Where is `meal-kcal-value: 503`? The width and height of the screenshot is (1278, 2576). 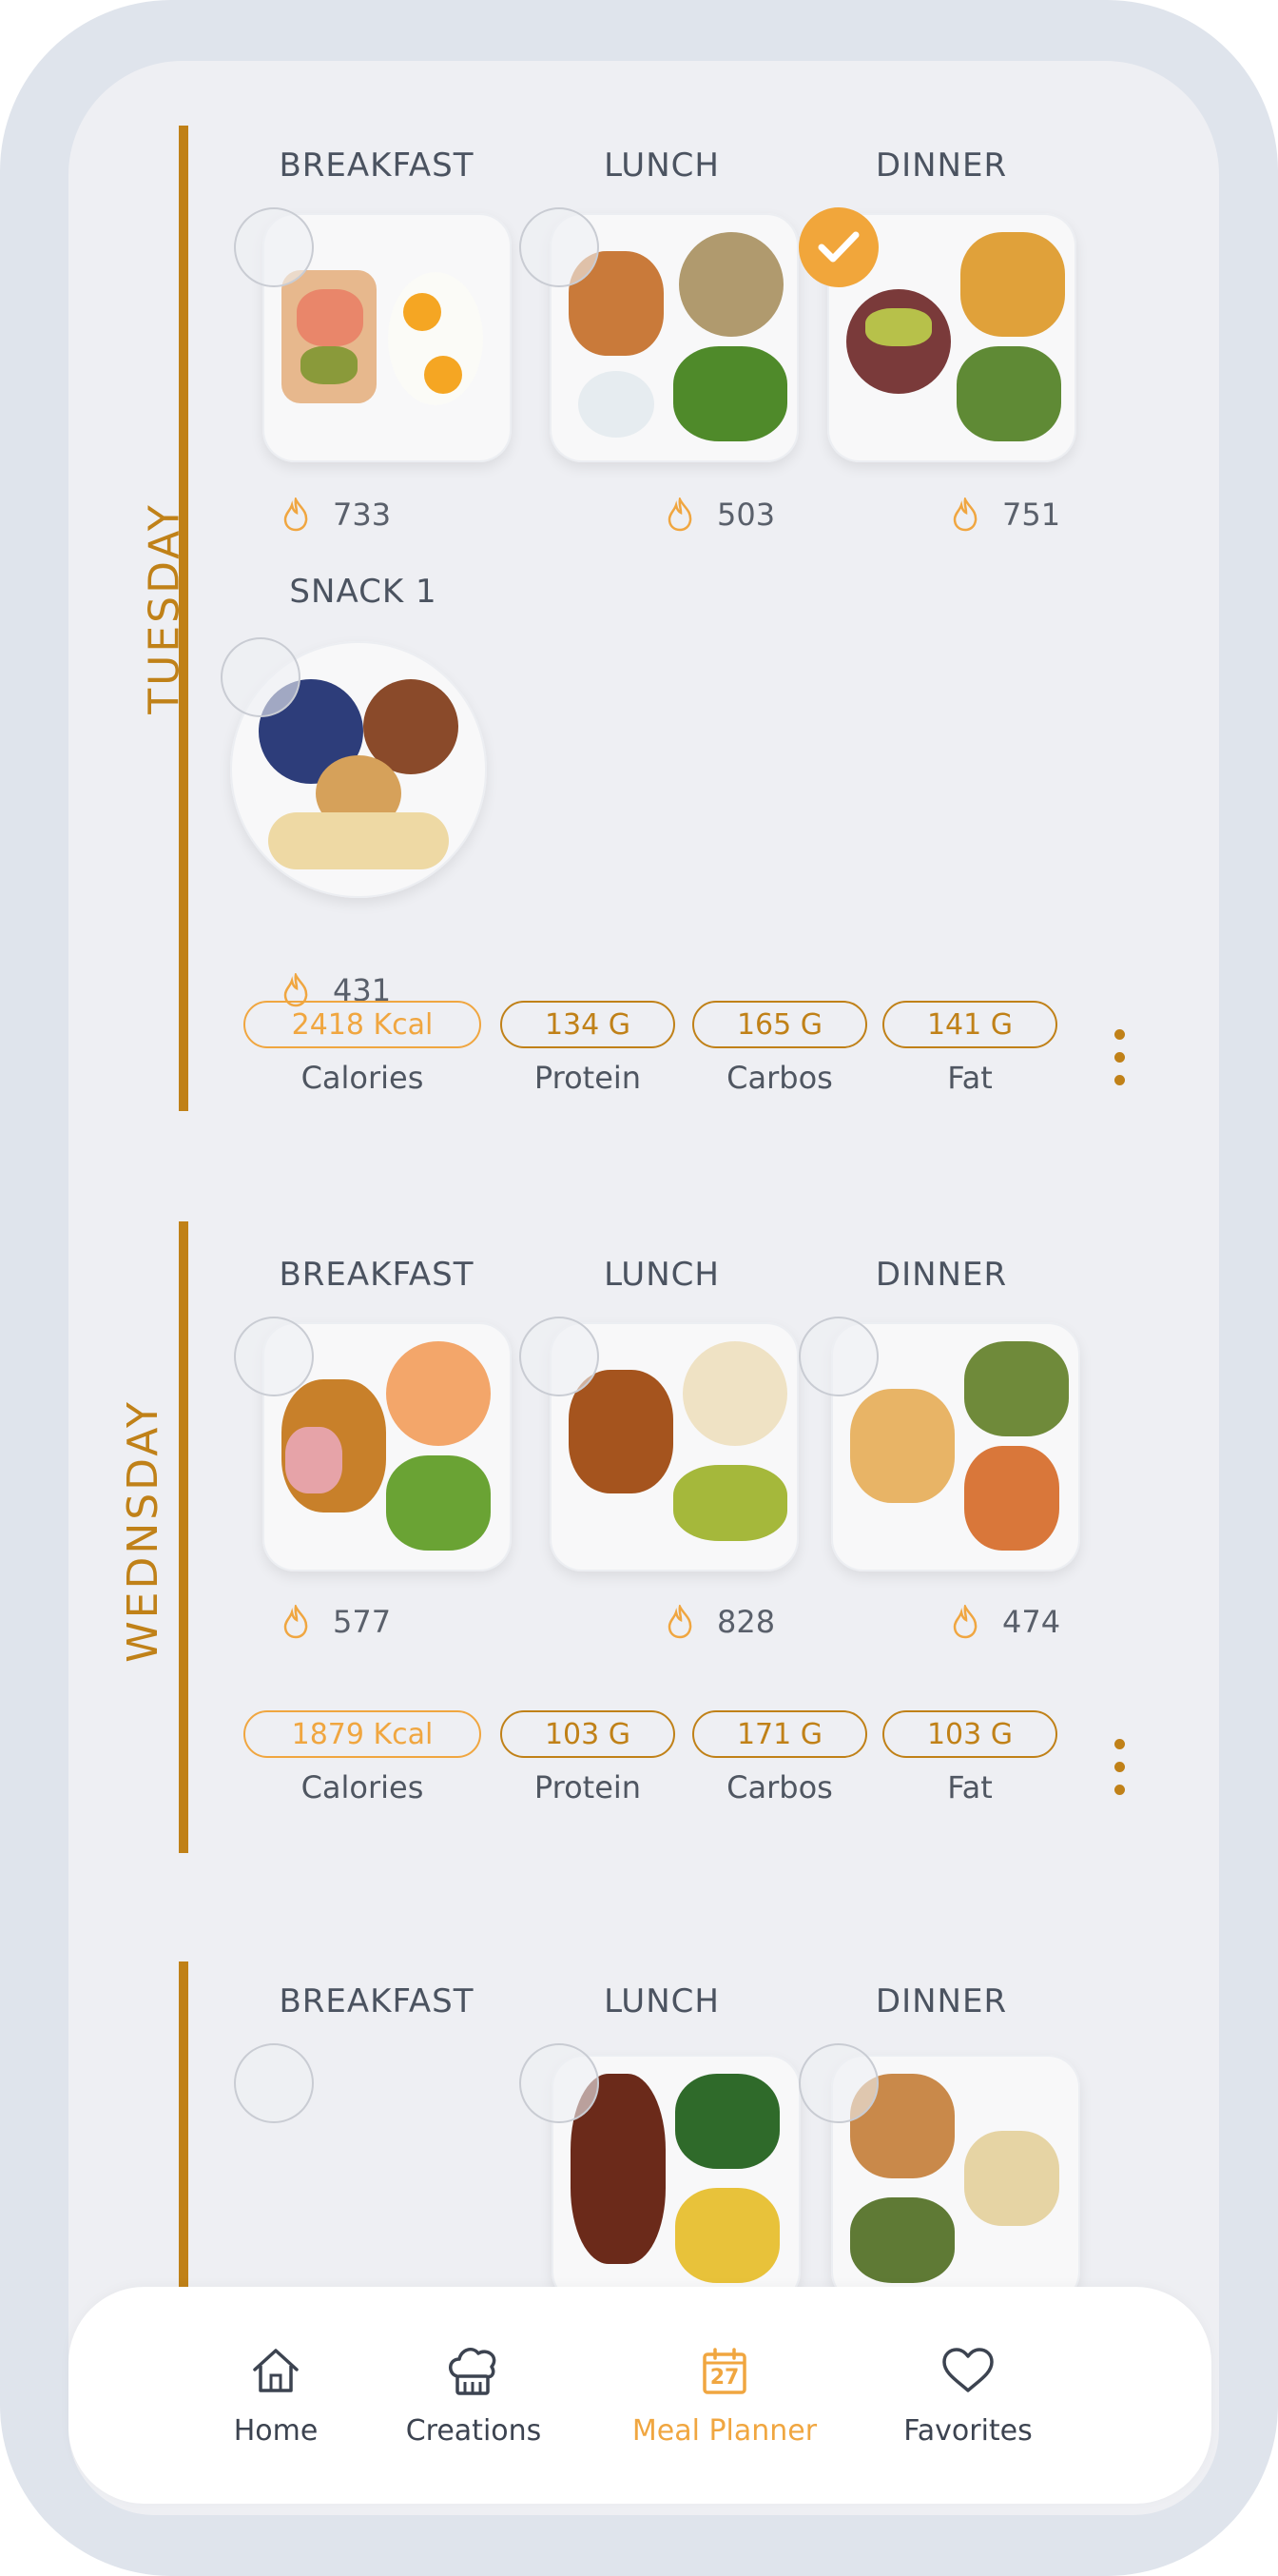 meal-kcal-value: 503 is located at coordinates (746, 515).